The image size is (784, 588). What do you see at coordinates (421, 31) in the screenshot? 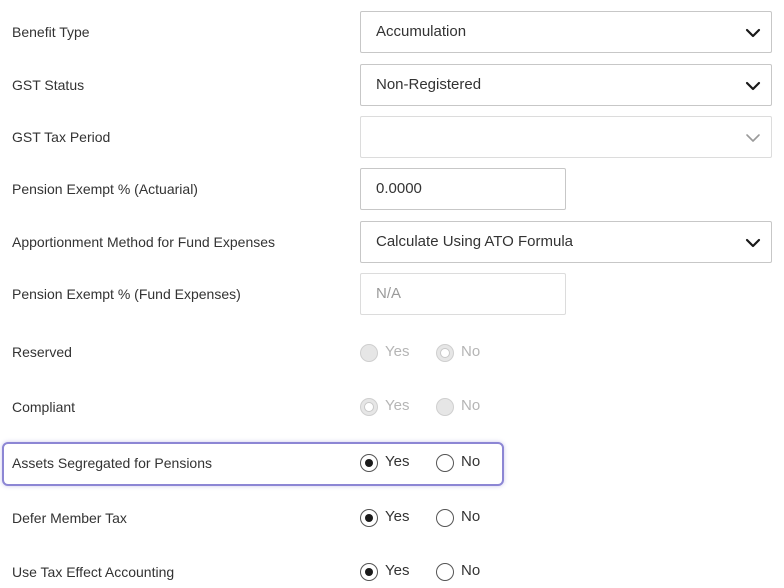
I see `benefit-type-value: Accumulation` at bounding box center [421, 31].